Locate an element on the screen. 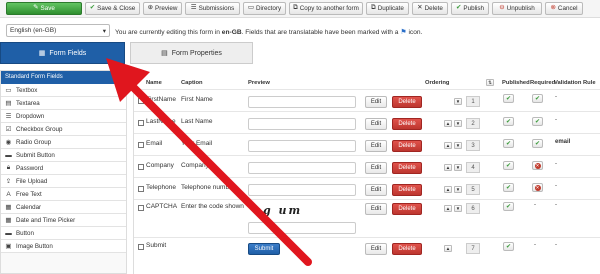  order-value: 7 is located at coordinates (473, 248).